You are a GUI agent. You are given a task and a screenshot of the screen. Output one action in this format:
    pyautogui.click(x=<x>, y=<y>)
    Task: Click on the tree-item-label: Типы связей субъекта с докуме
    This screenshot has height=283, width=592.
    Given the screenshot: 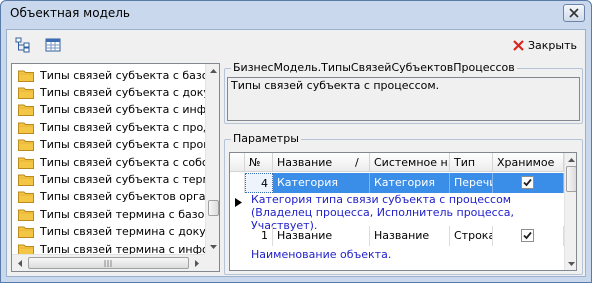 What is the action you would take?
    pyautogui.click(x=130, y=92)
    